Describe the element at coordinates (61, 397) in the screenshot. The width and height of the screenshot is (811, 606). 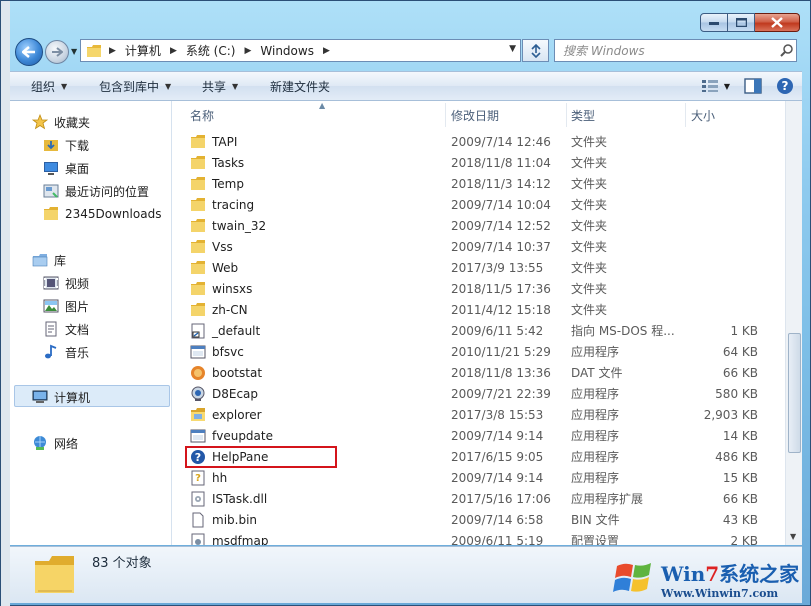
I see `nav-computer: 计算机` at that location.